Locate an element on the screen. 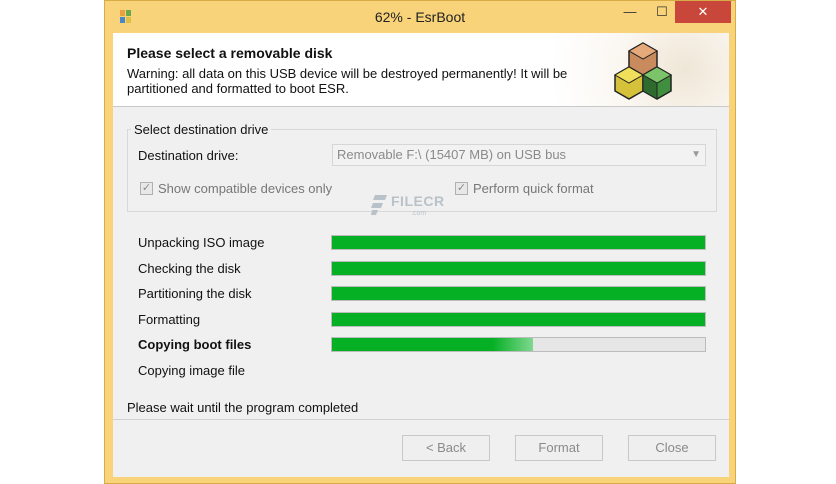  watermark-suffix: .com is located at coordinates (419, 213).